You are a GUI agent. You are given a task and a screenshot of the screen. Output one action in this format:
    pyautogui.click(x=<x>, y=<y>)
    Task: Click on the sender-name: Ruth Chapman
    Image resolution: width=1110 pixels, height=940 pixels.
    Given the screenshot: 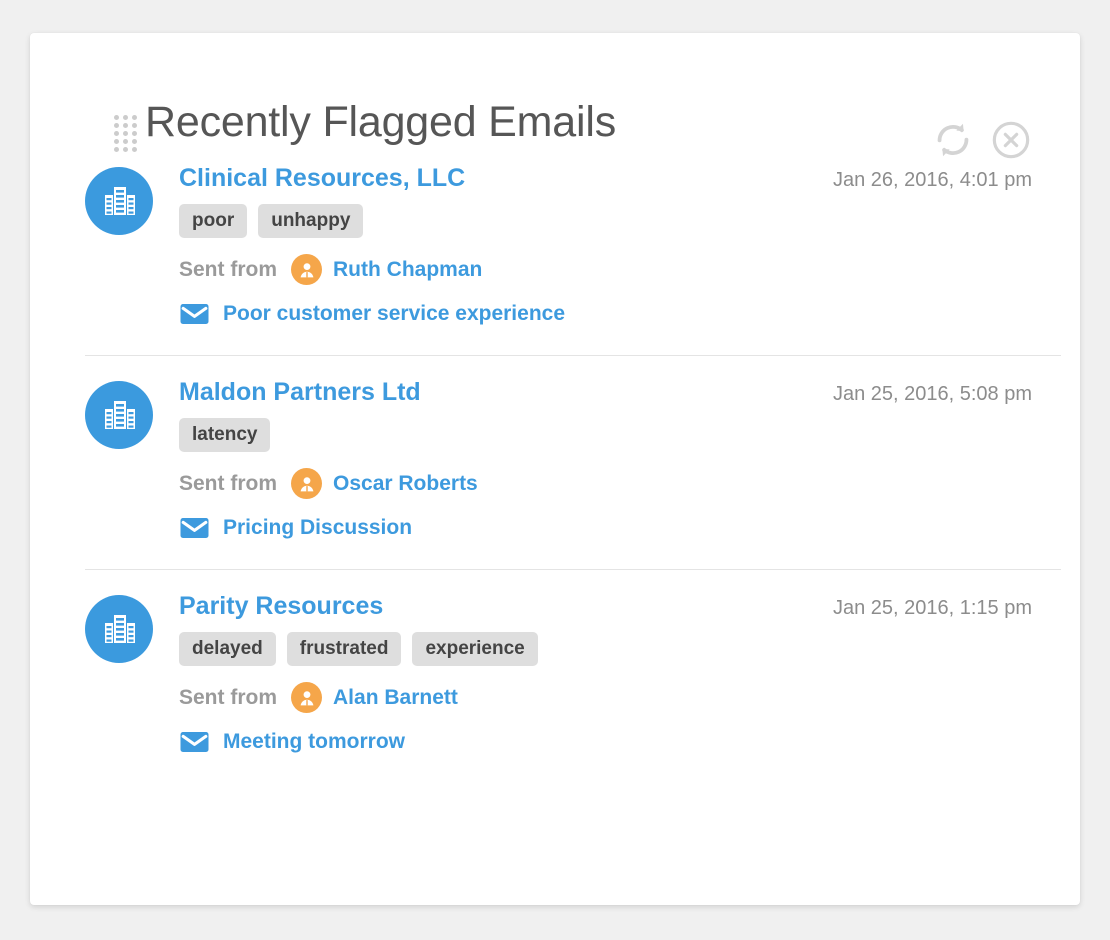 What is the action you would take?
    pyautogui.click(x=407, y=270)
    